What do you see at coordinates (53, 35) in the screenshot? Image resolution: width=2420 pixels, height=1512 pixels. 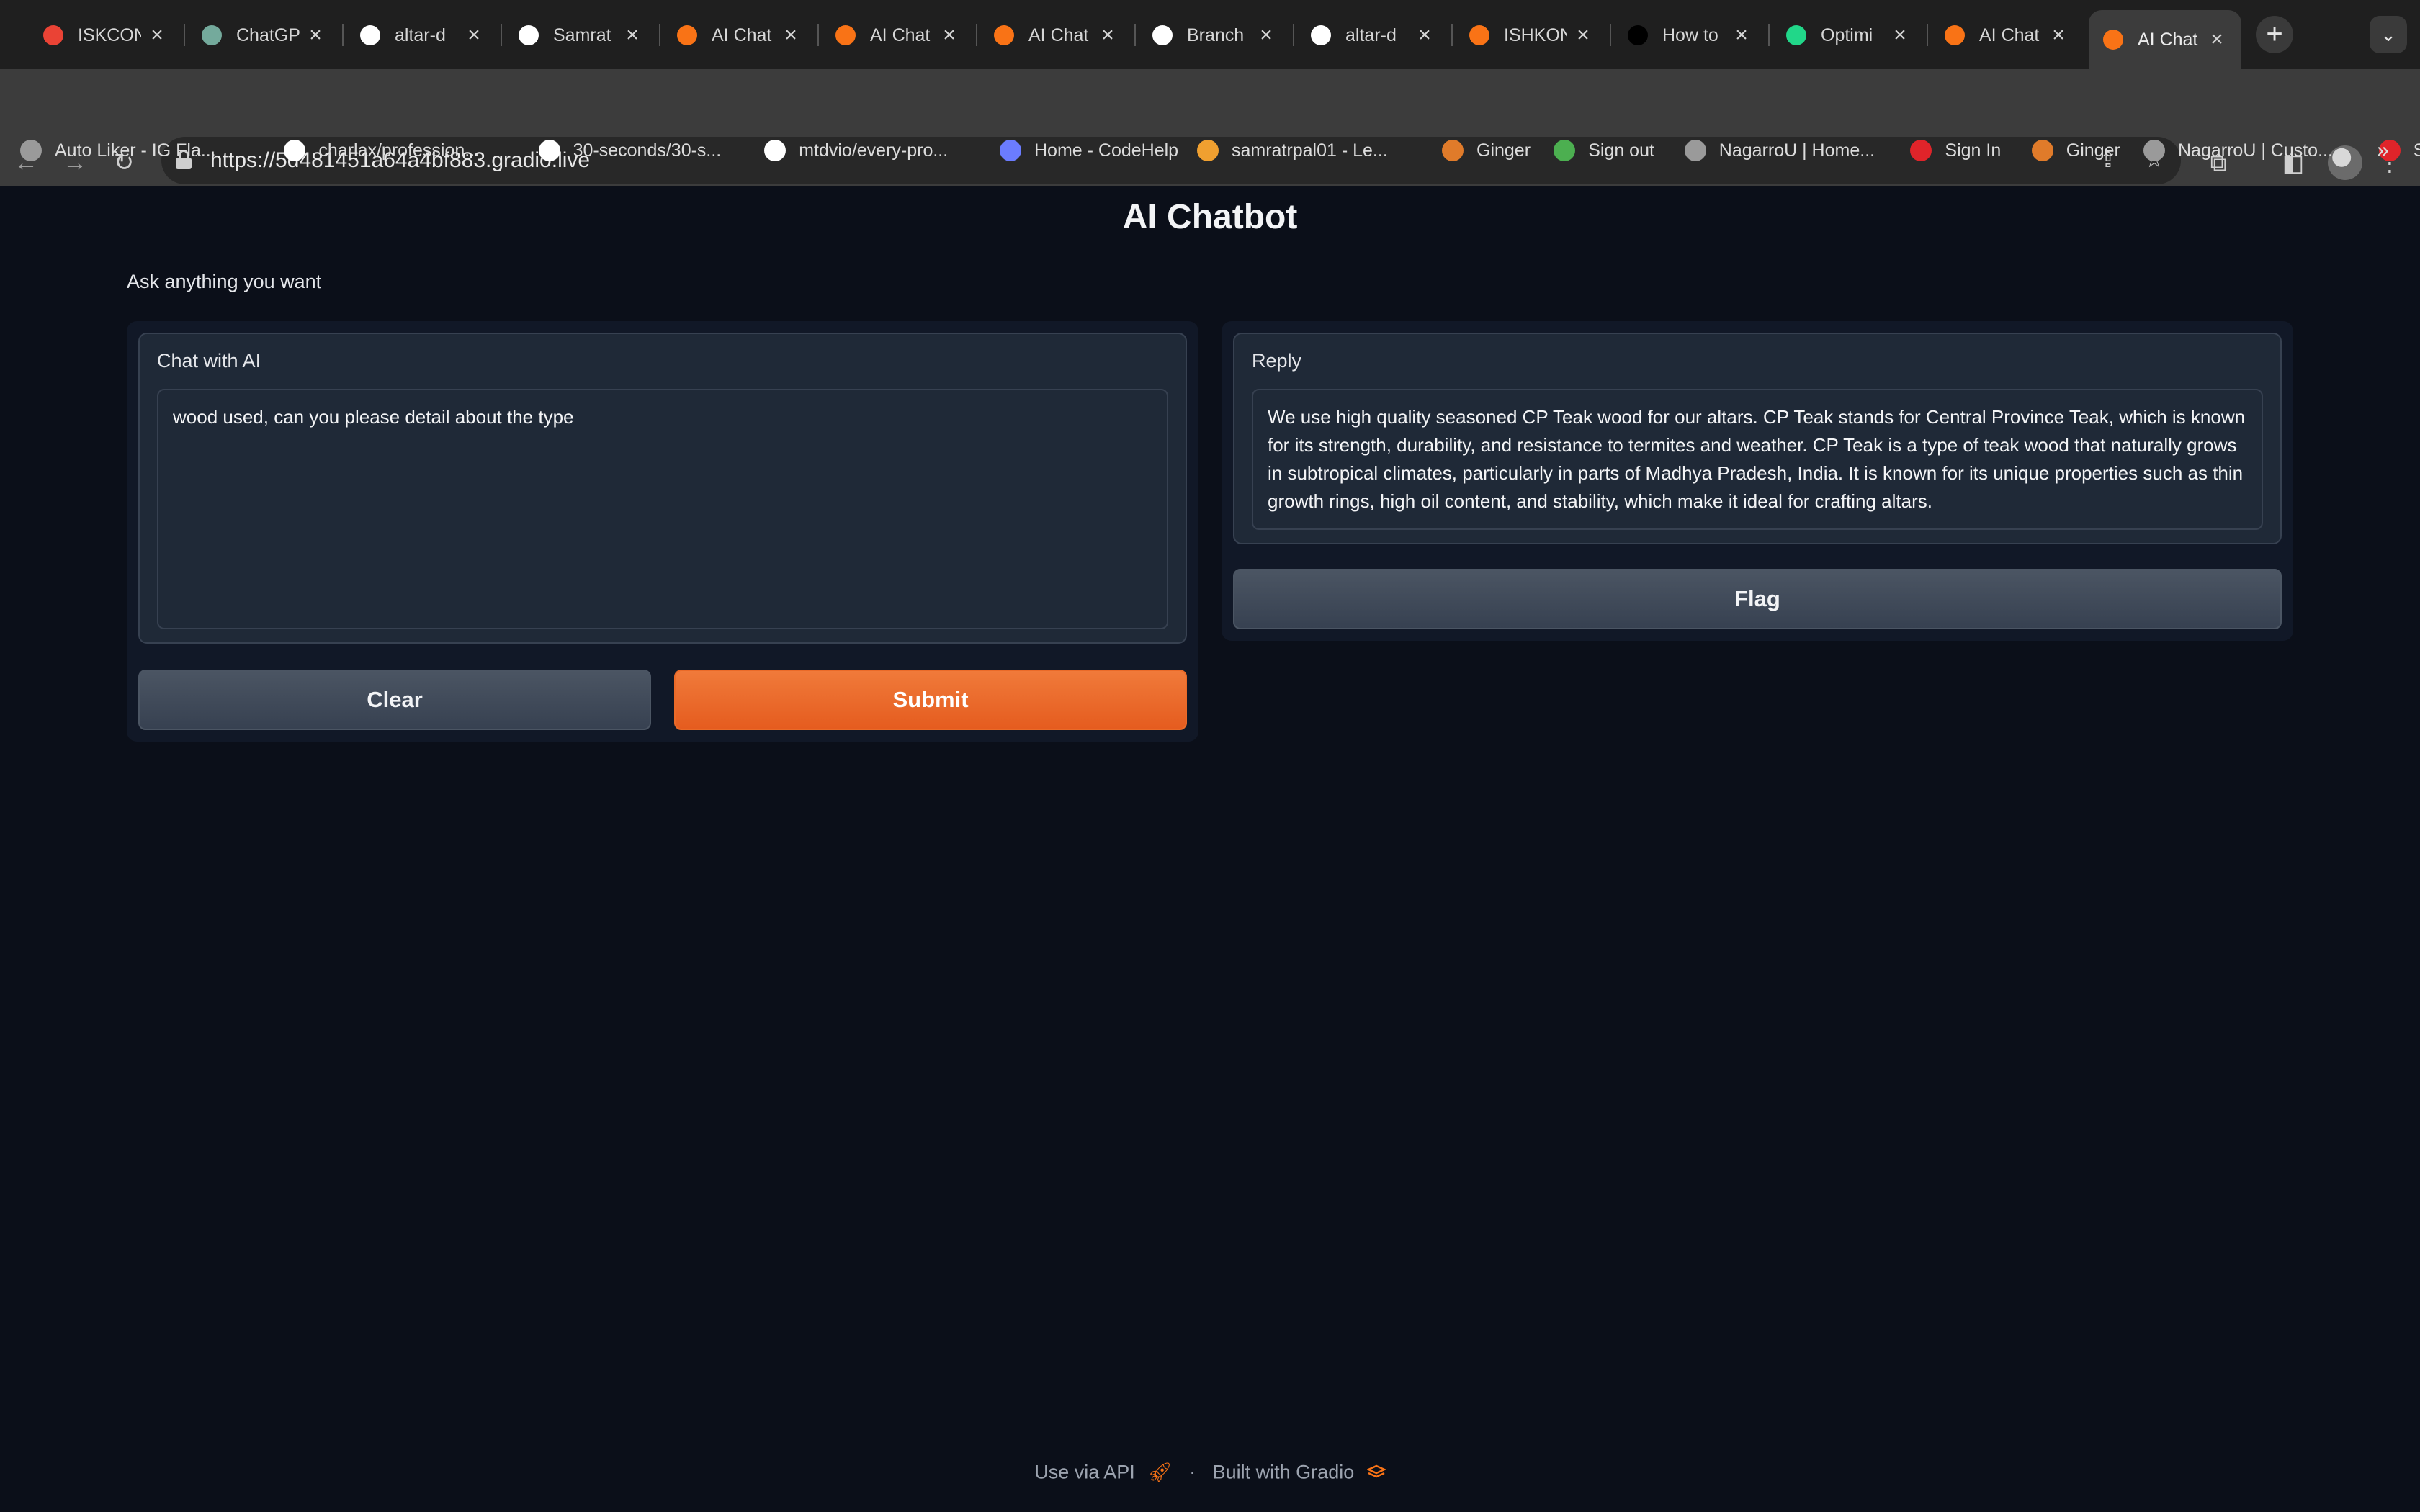 I see `maps-pin-icon` at bounding box center [53, 35].